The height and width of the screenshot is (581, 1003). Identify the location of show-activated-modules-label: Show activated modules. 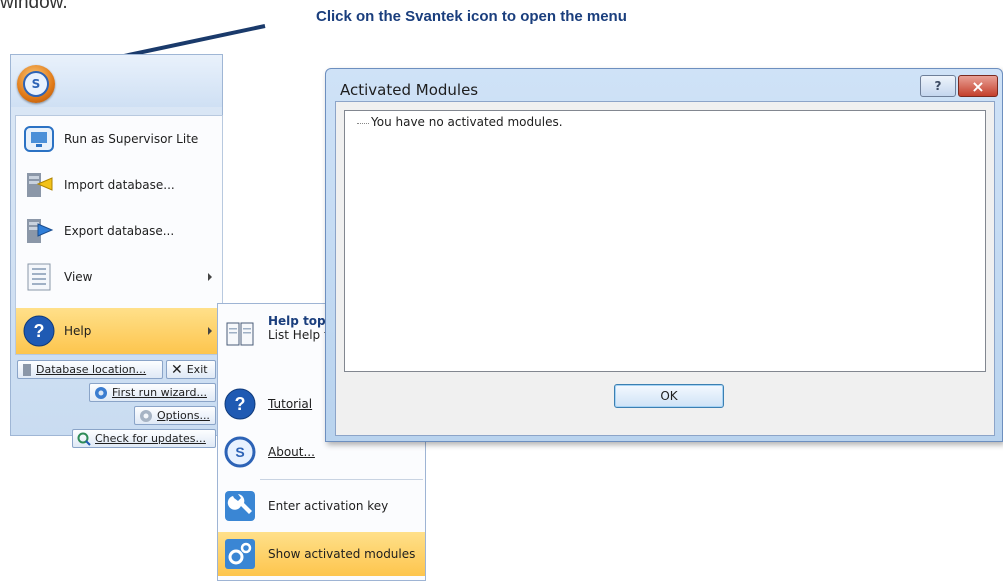
(342, 554).